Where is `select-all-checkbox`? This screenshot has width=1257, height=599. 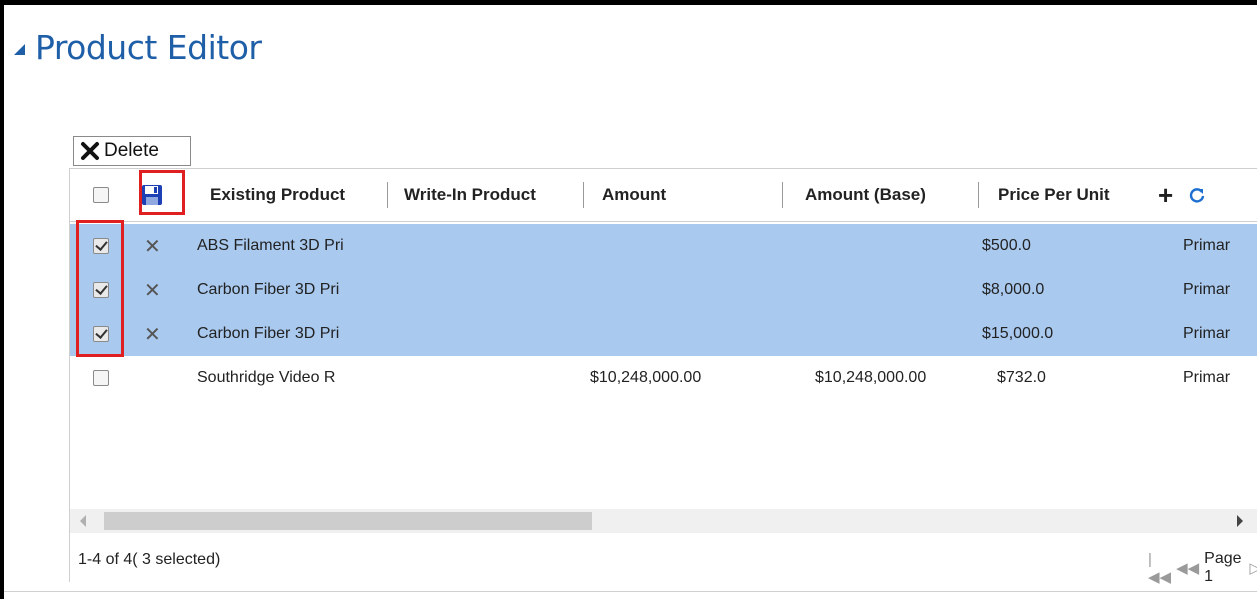 select-all-checkbox is located at coordinates (101, 195).